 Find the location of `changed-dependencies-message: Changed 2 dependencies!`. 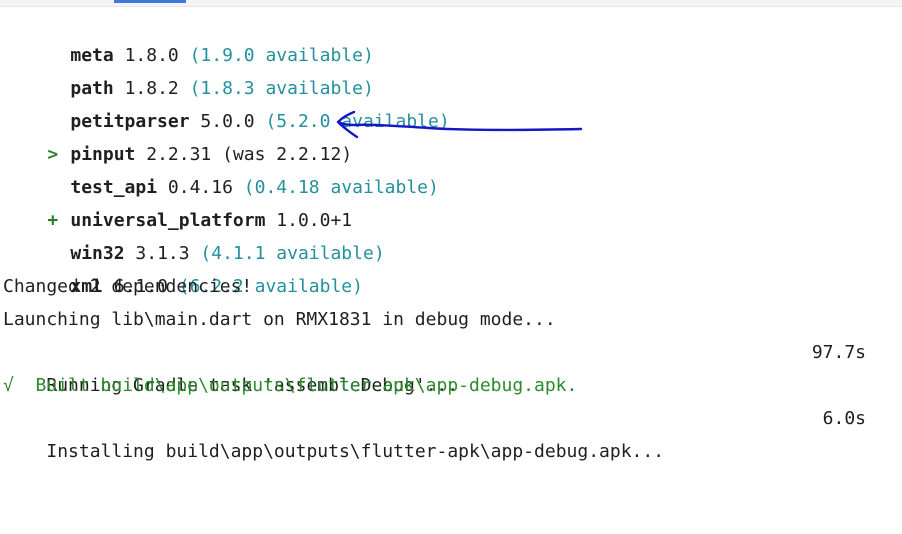

changed-dependencies-message: Changed 2 dependencies! is located at coordinates (128, 286).